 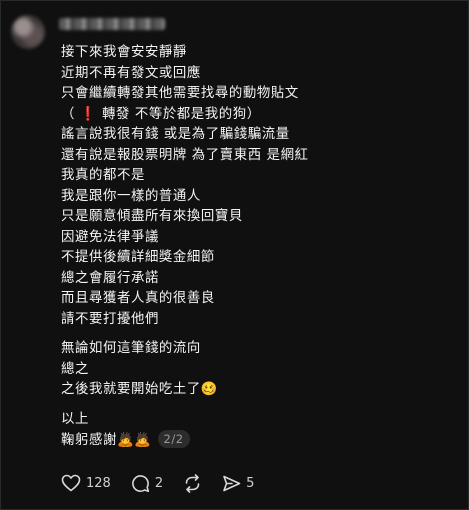 I want to click on username-redacted, so click(x=112, y=24).